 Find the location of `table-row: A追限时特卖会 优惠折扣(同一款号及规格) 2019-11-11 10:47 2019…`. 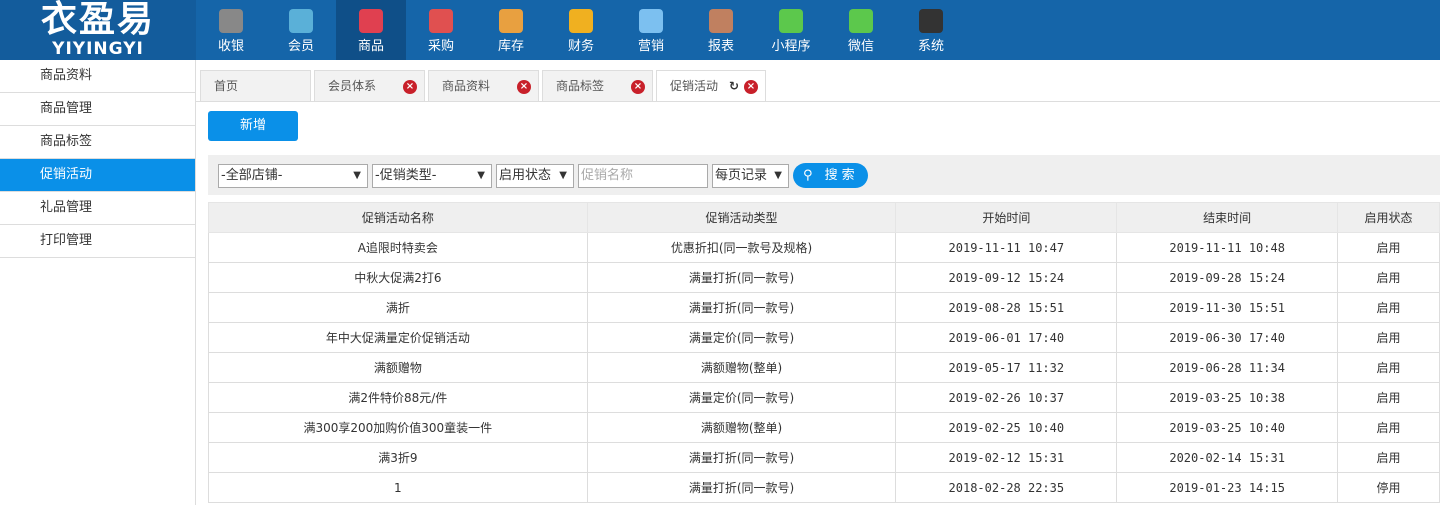

table-row: A追限时特卖会 优惠折扣(同一款号及规格) 2019-11-11 10:47 2019… is located at coordinates (824, 247).